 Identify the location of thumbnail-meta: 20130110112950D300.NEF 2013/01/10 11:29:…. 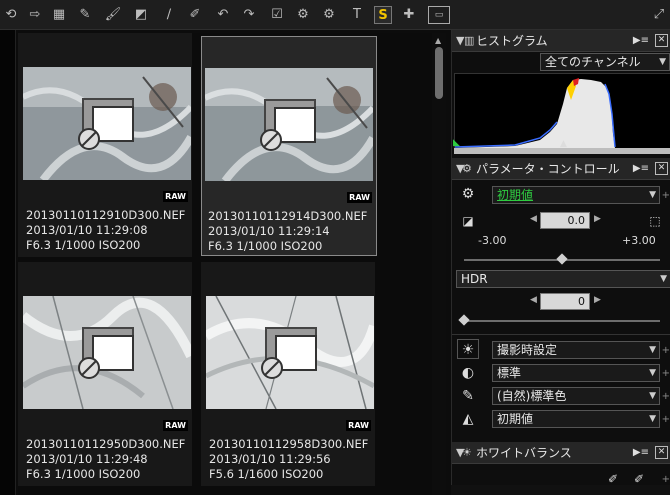
(107, 459).